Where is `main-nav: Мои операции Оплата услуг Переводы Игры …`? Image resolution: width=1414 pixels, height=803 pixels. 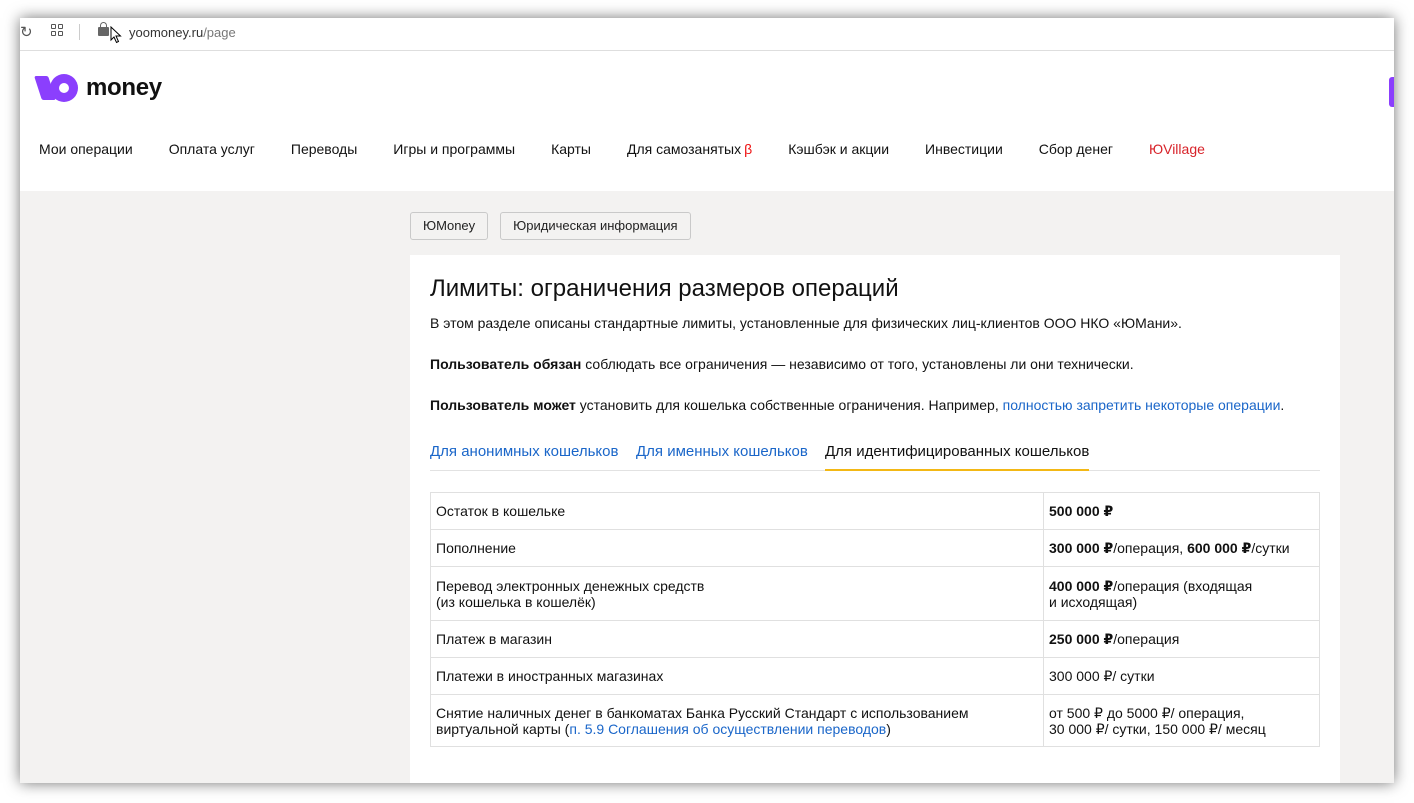 main-nav: Мои операции Оплата услуг Переводы Игры … is located at coordinates (640, 150).